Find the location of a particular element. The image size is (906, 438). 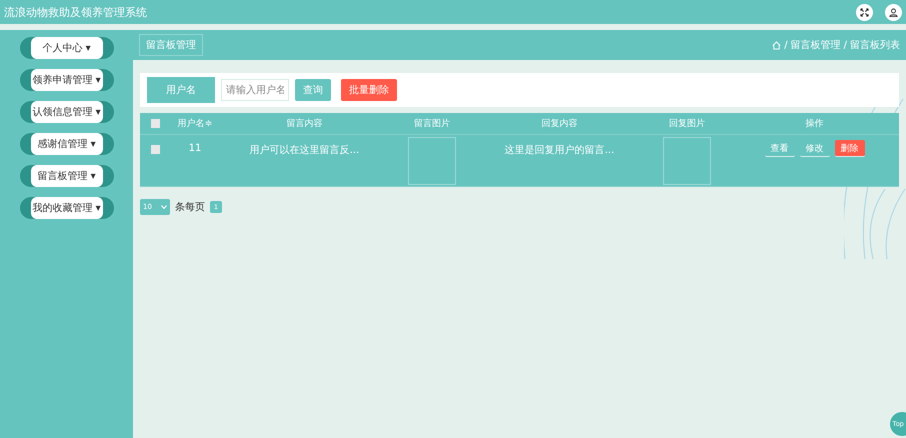

menu-item: 感谢信管理 ▾ is located at coordinates (66, 144).